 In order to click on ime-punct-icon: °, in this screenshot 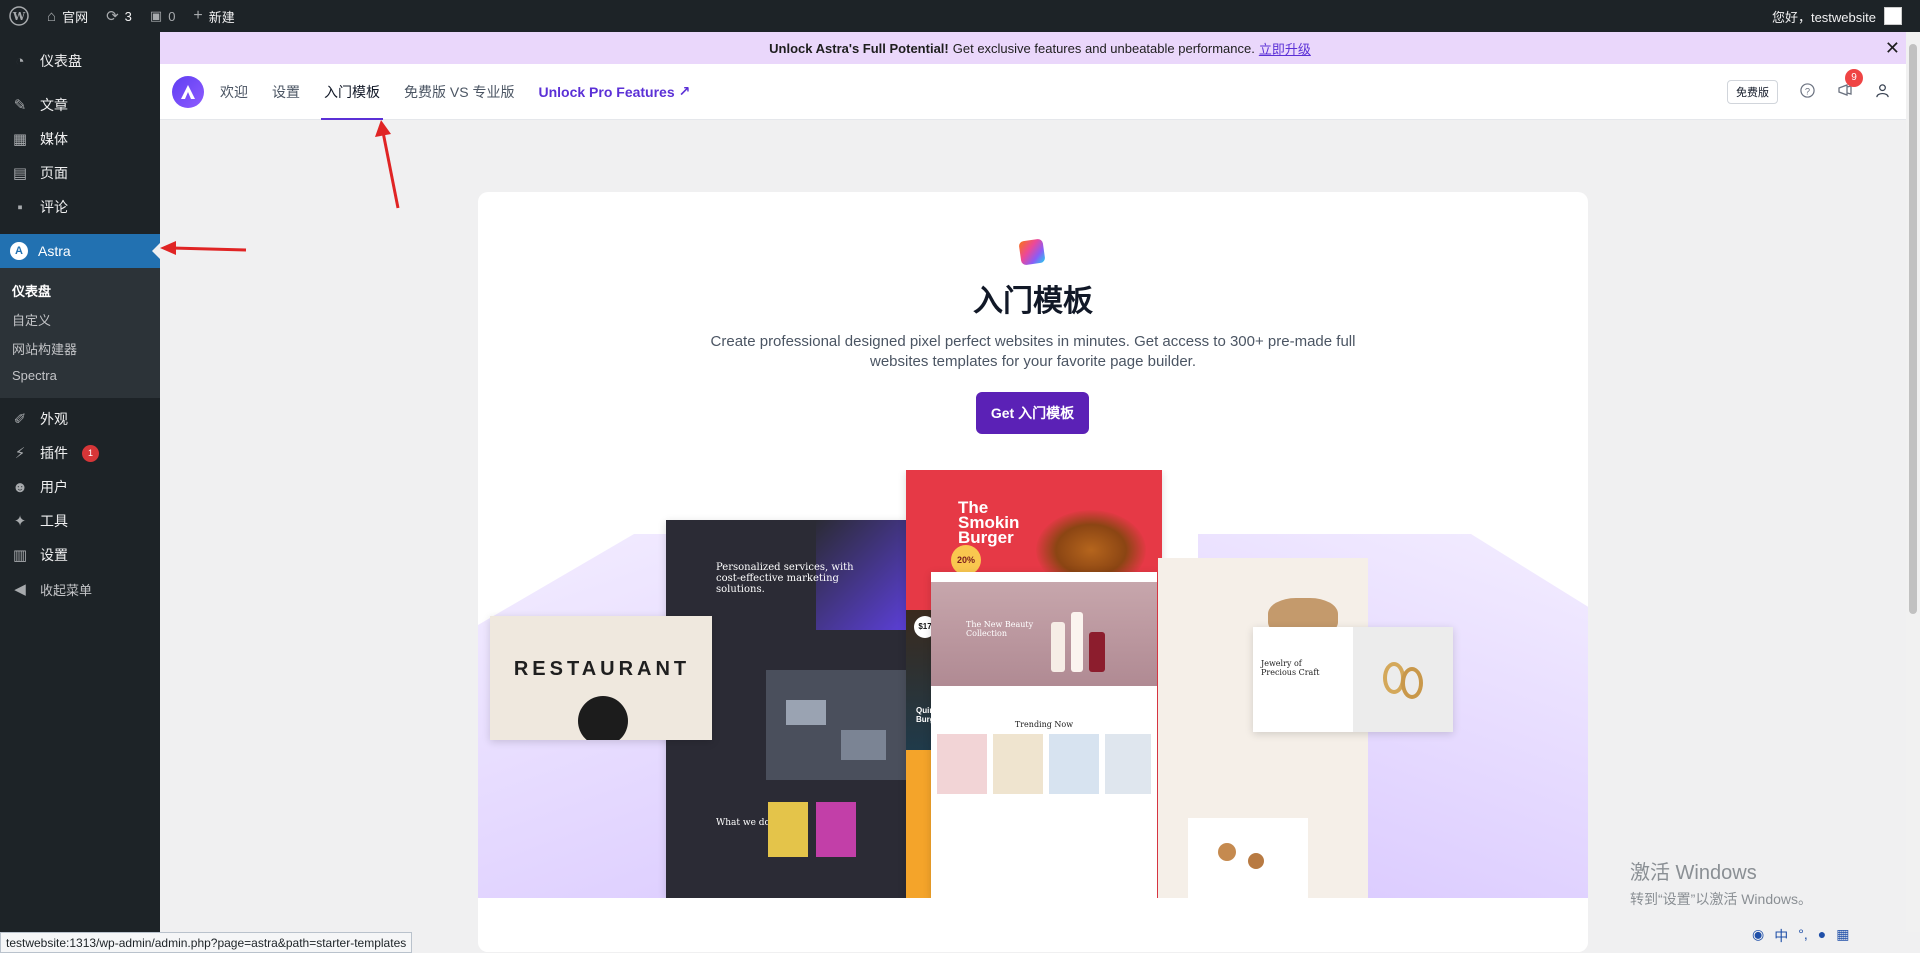, I will do `click(1803, 936)`.